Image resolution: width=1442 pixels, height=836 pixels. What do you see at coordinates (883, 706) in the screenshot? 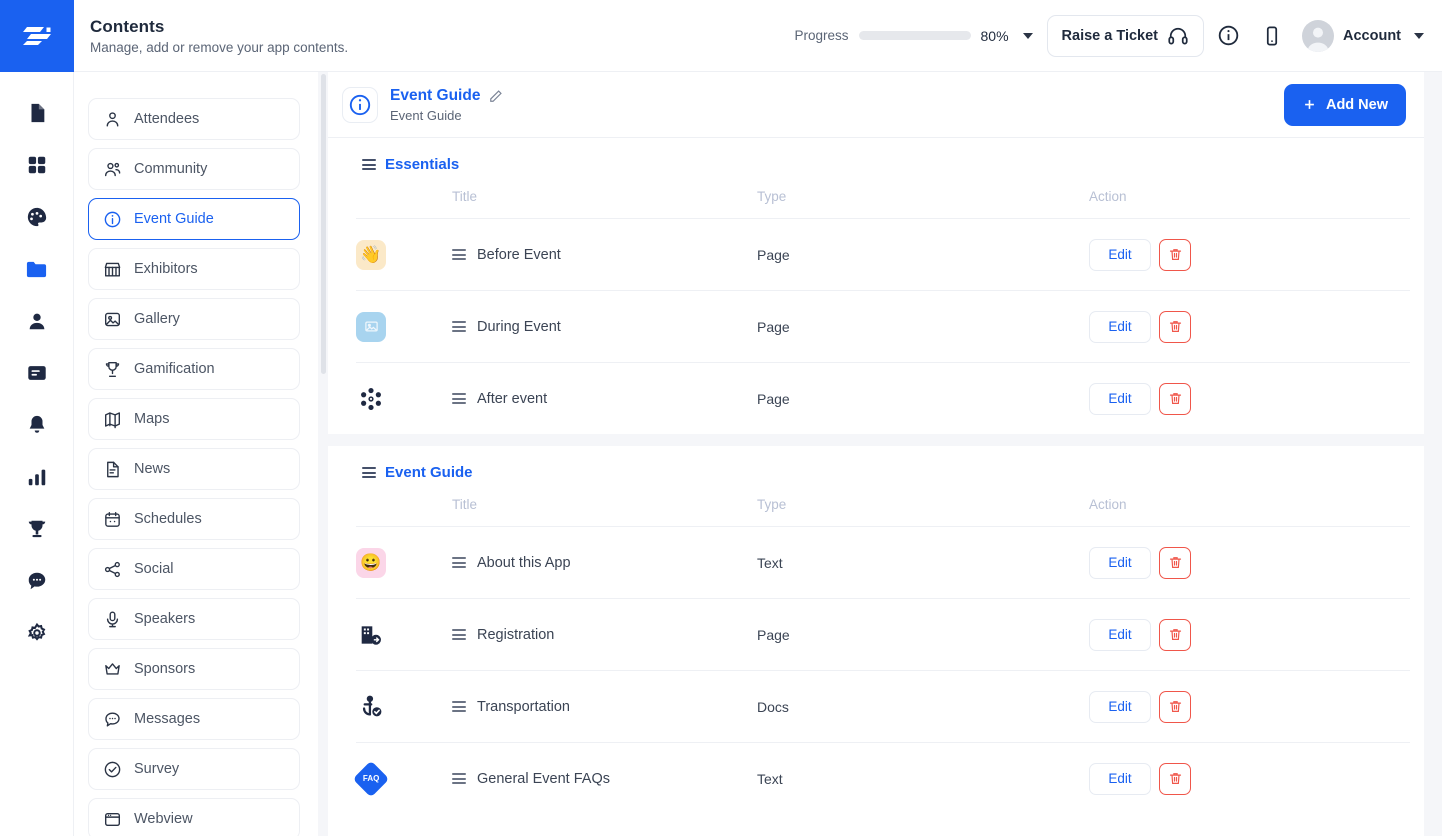
I see `table-row: Transportation Docs Edit` at bounding box center [883, 706].